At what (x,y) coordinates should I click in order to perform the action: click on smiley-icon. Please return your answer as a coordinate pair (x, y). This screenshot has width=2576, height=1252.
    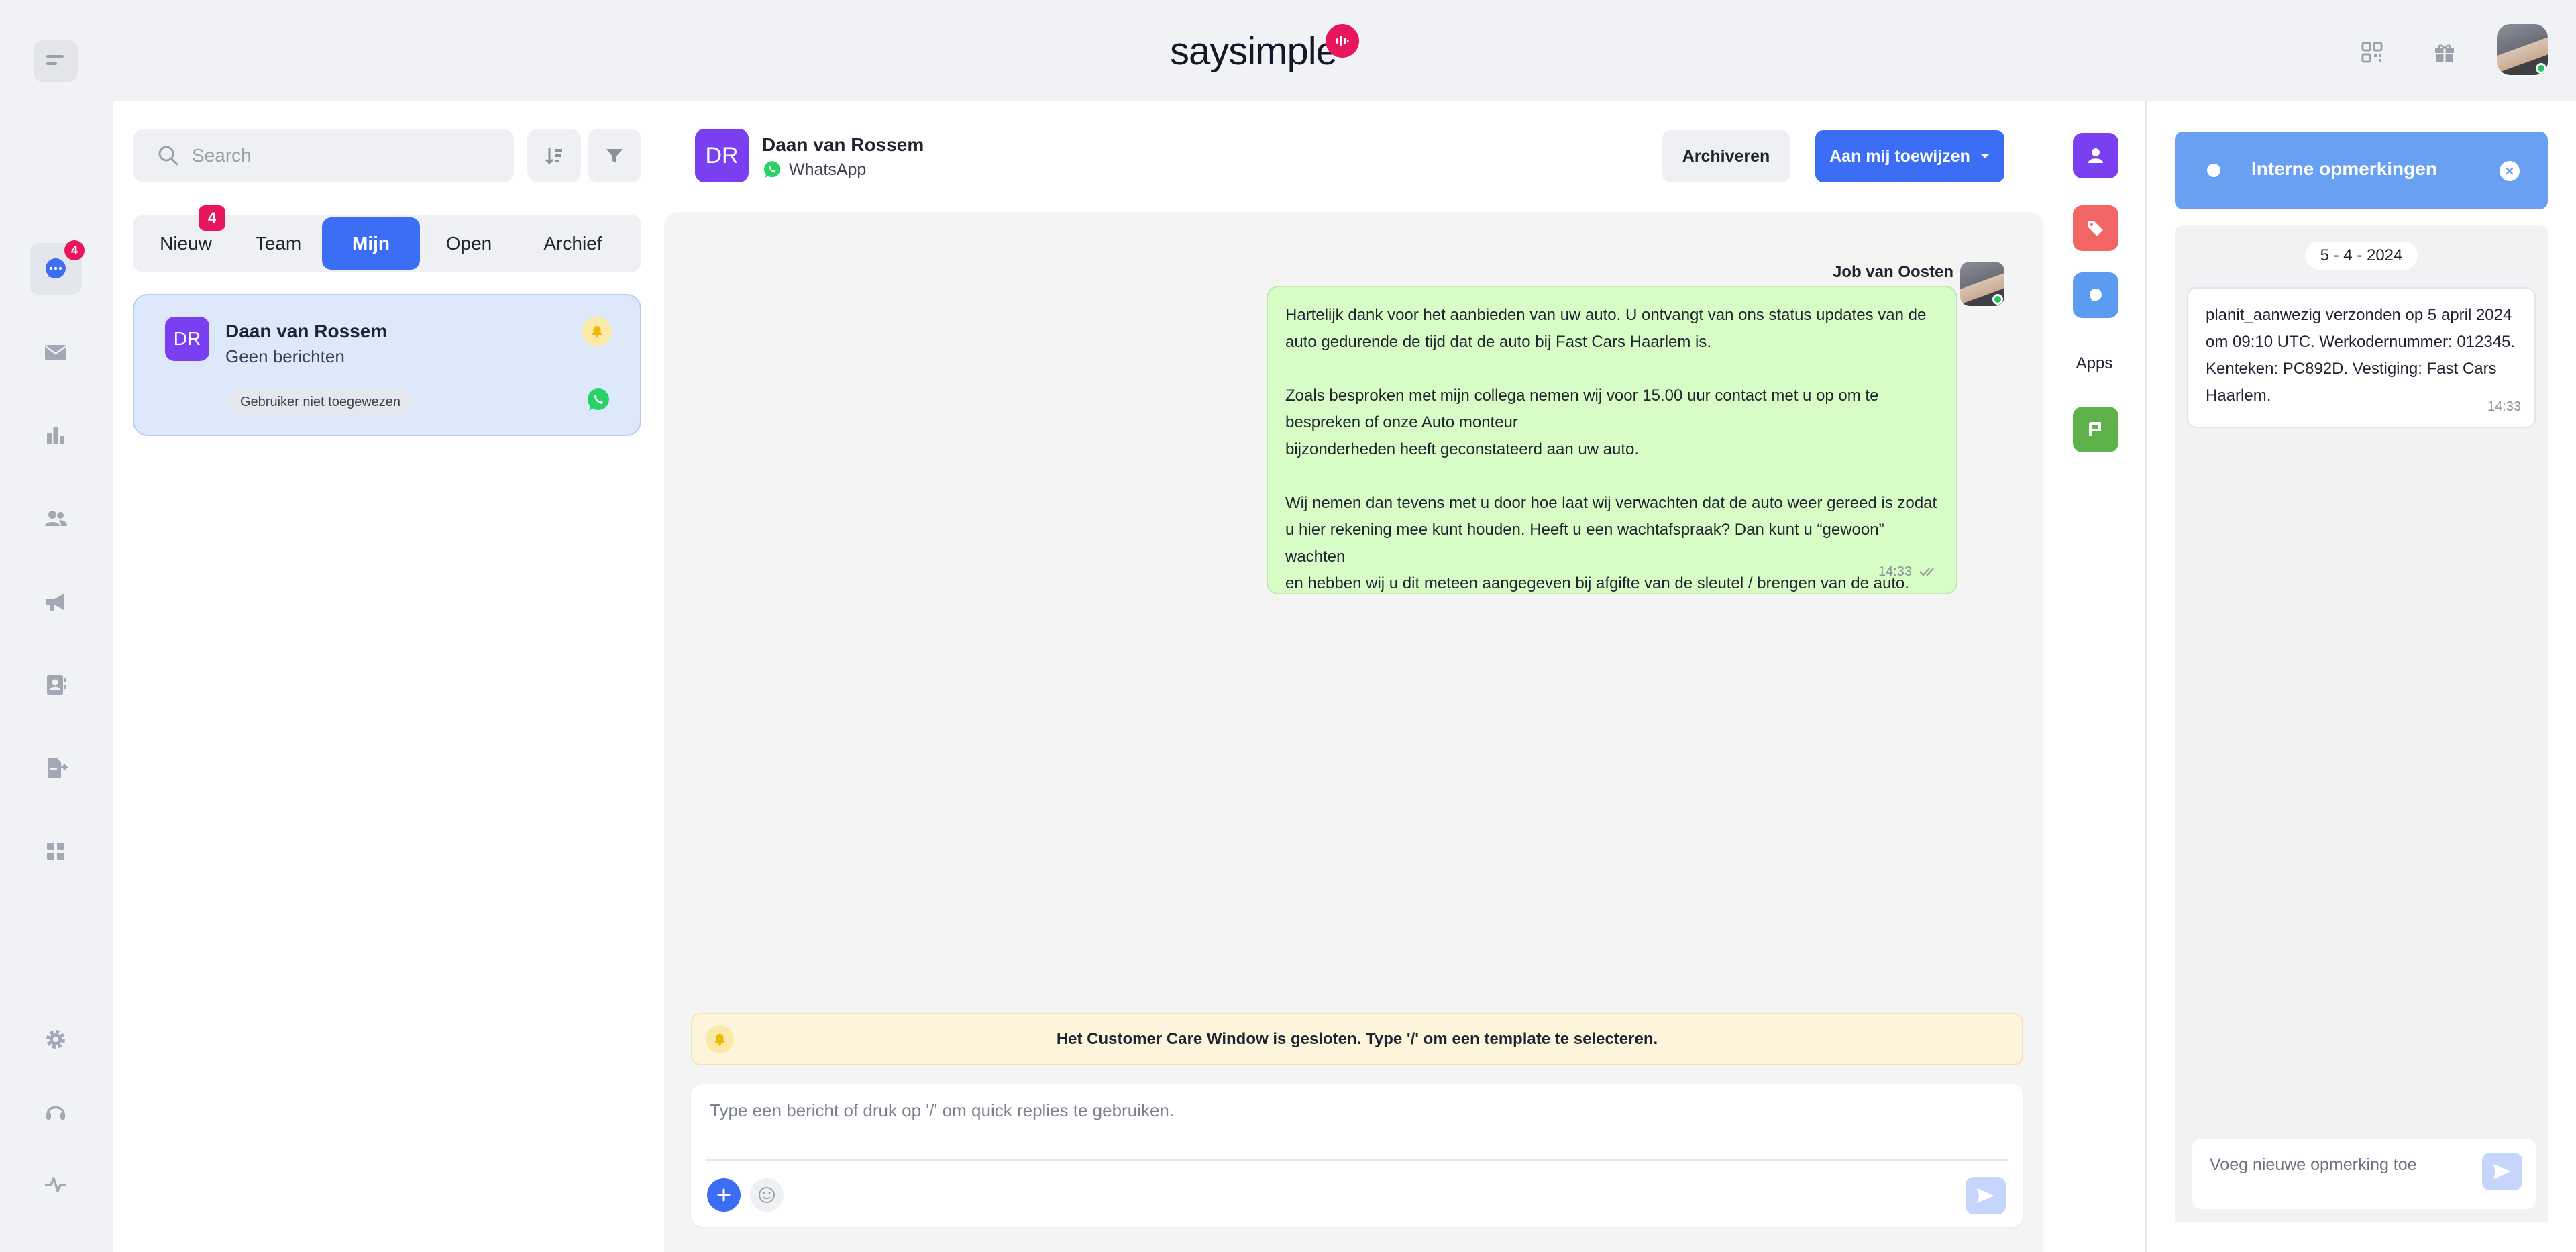
    Looking at the image, I should click on (767, 1195).